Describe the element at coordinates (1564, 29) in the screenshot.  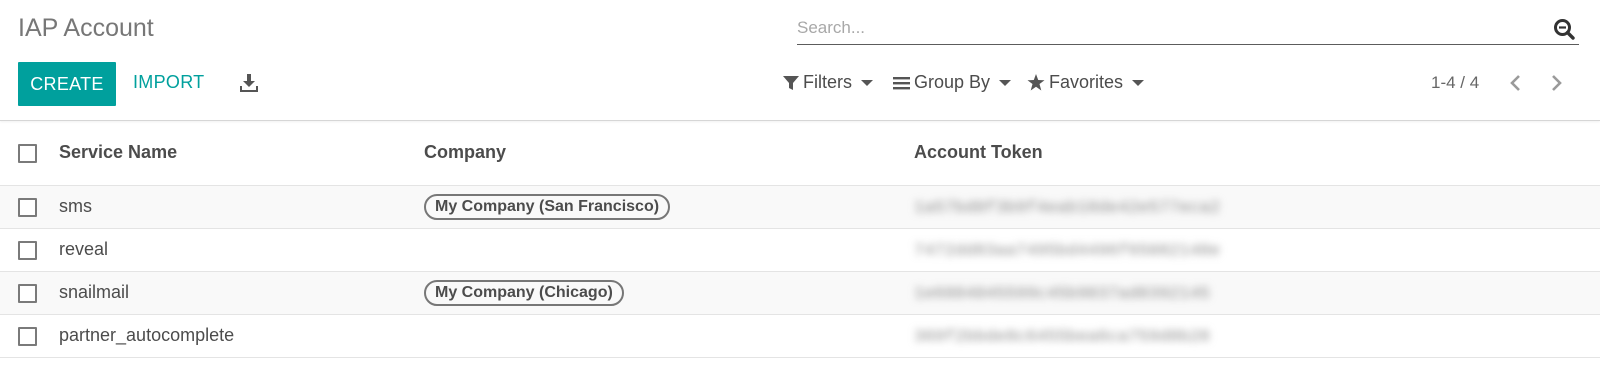
I see `search-icon` at that location.